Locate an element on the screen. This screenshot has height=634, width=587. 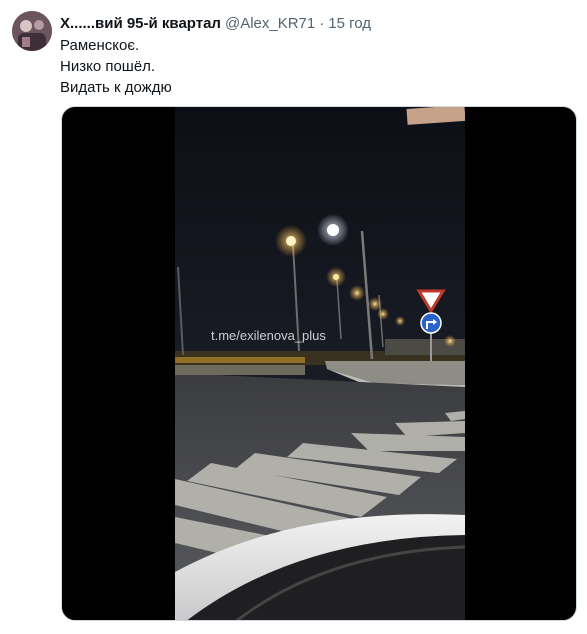
tweet-timestamp: 15 год is located at coordinates (349, 23).